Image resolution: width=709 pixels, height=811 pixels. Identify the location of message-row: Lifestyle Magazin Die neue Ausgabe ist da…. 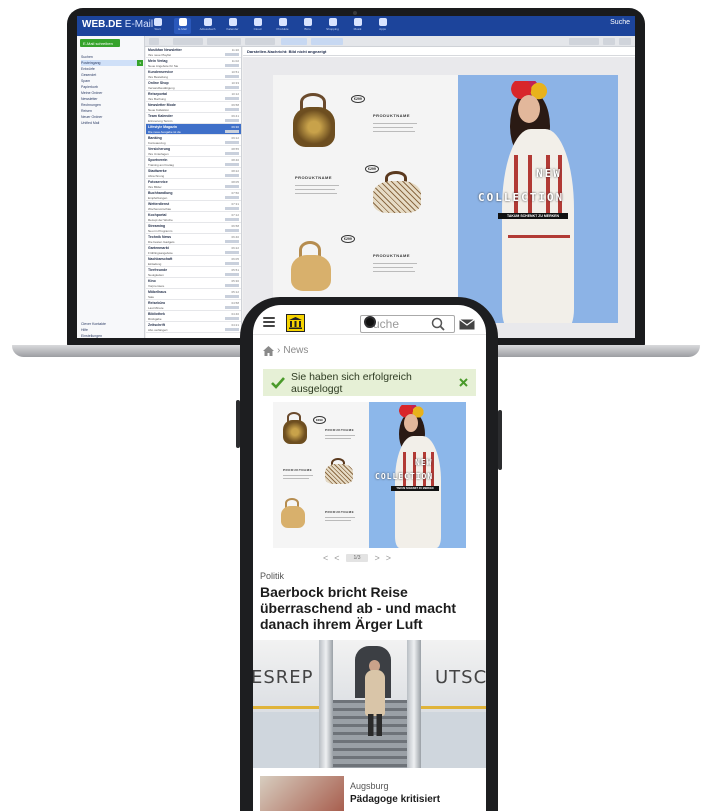
(193, 129).